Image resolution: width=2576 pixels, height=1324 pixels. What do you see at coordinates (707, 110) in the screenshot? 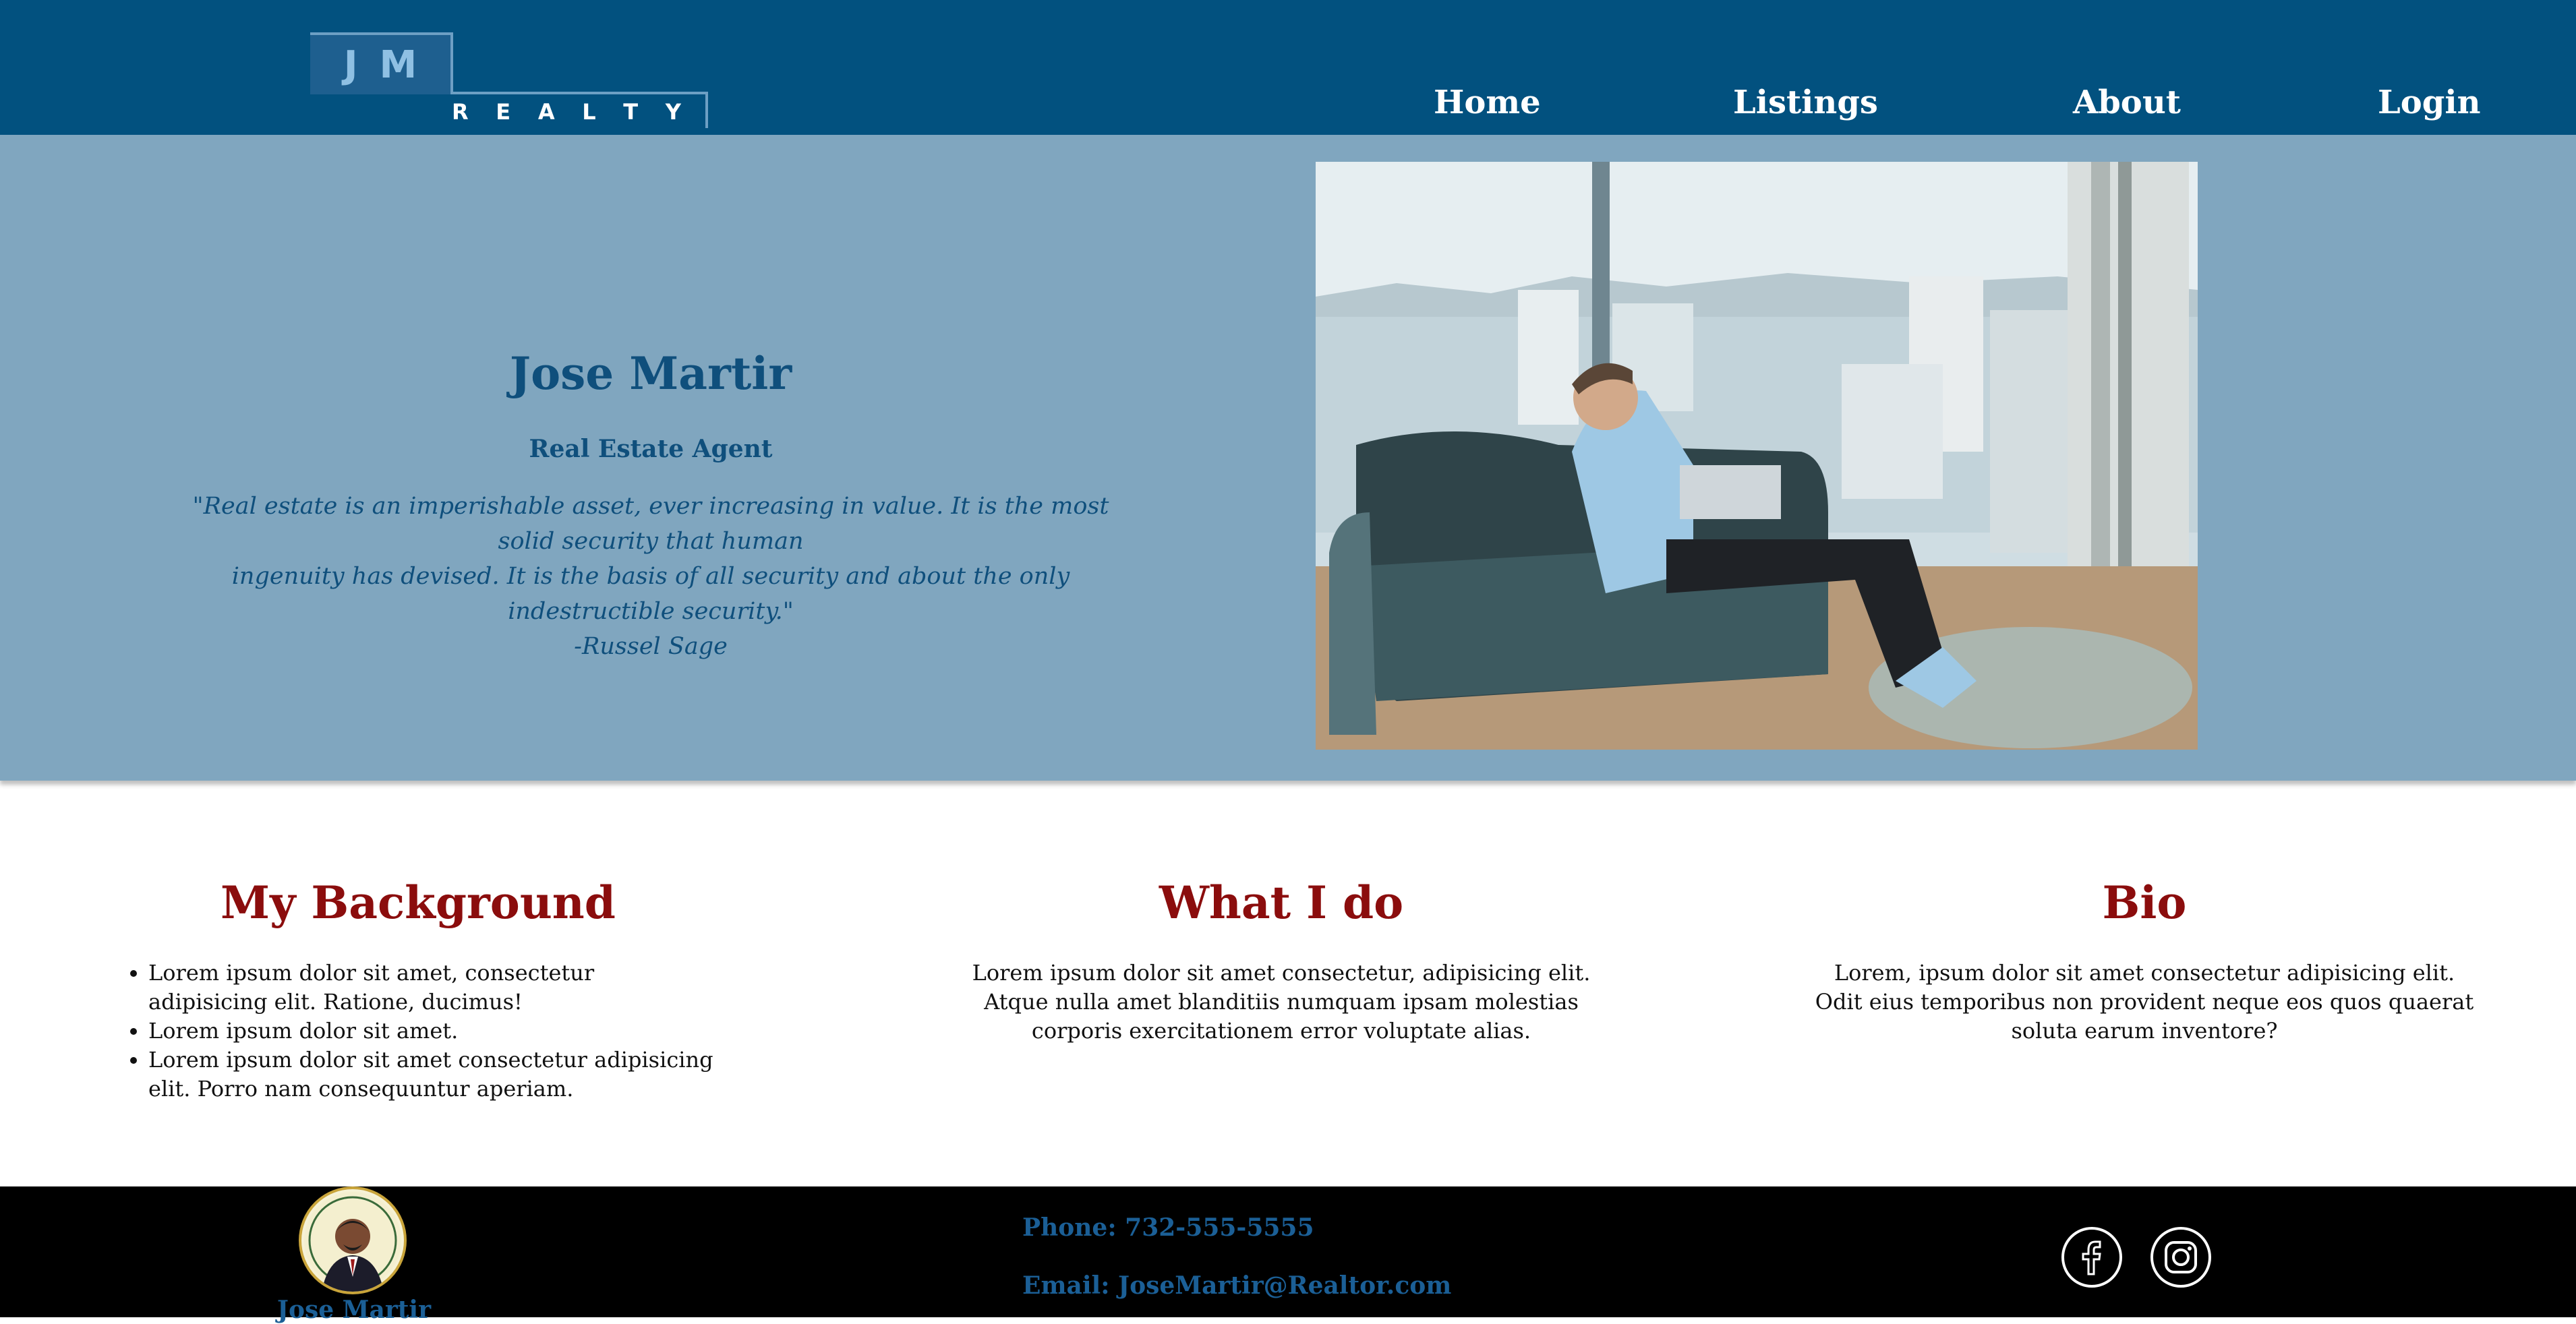
I see `logo-divider-vertical` at bounding box center [707, 110].